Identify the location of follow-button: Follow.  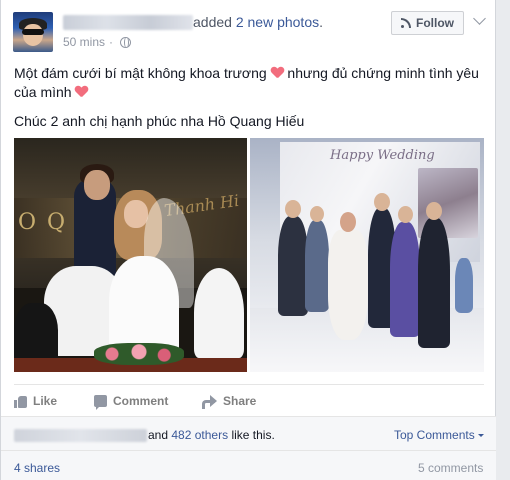
(427, 23).